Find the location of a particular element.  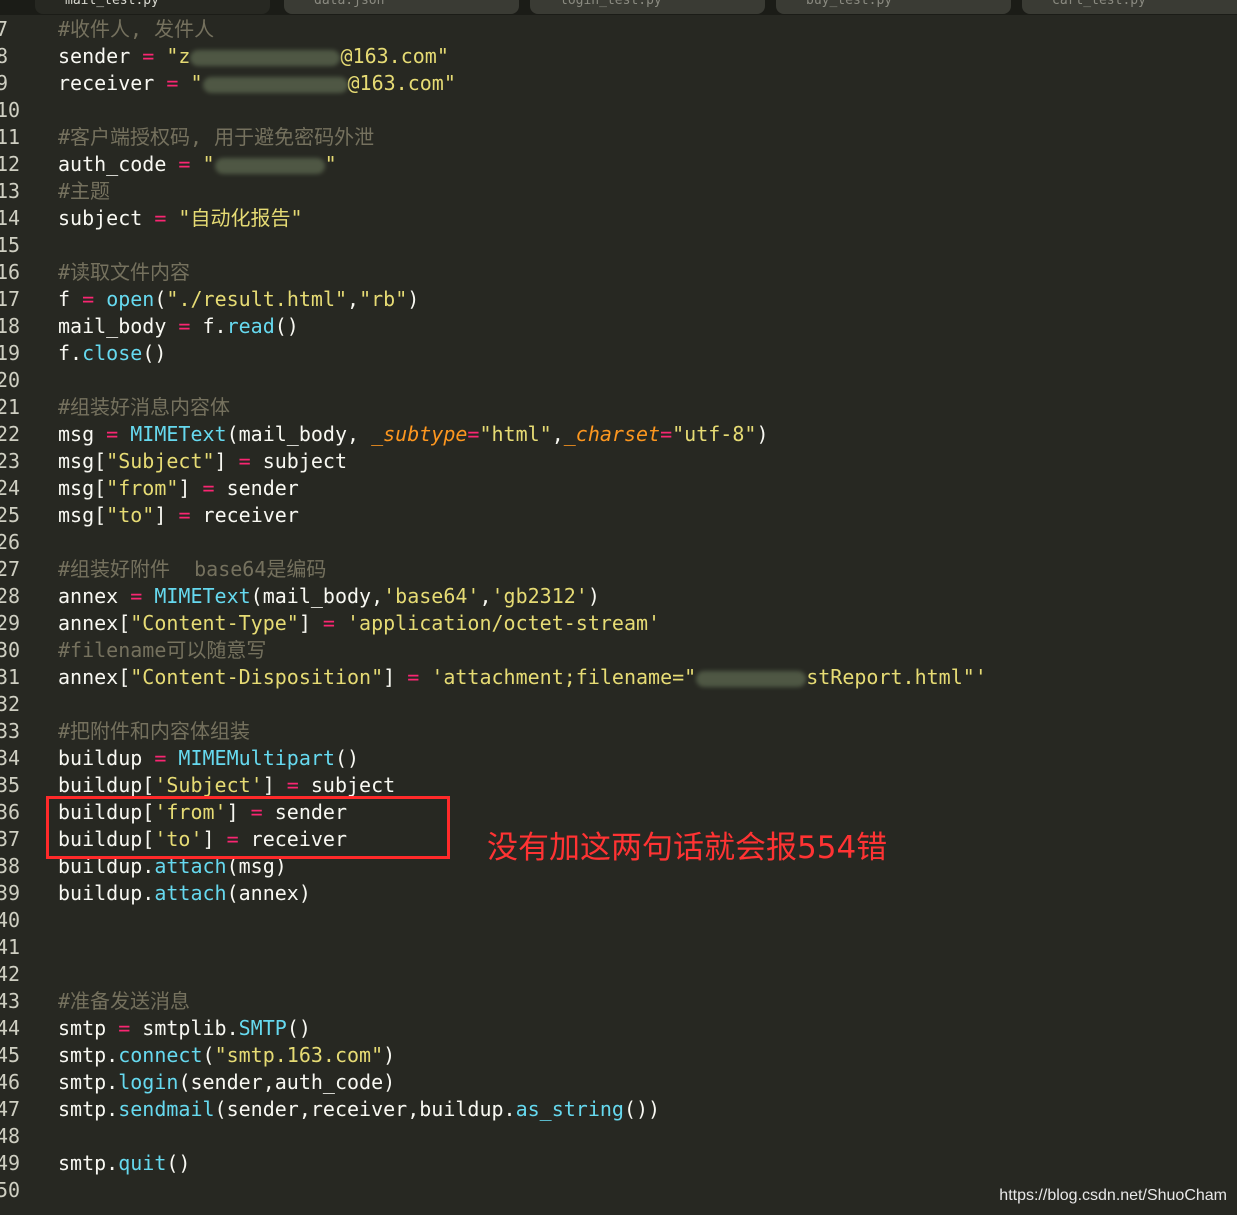

code-token: login is located at coordinates (148, 1082).